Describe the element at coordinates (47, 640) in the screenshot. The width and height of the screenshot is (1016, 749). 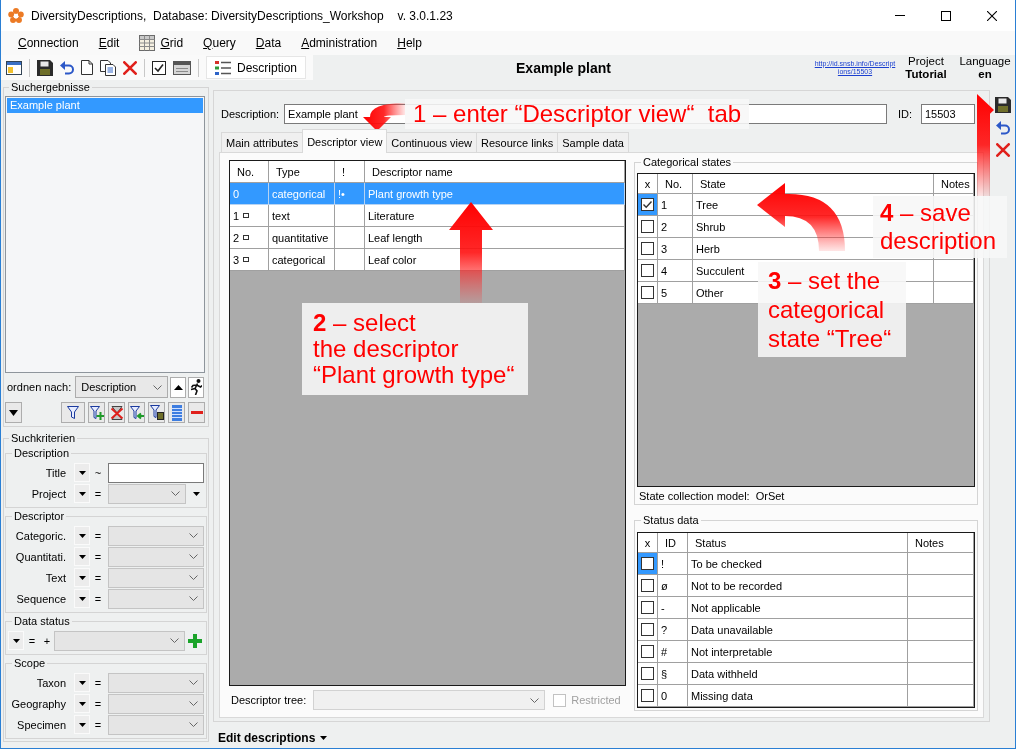
I see `operator-label: +` at that location.